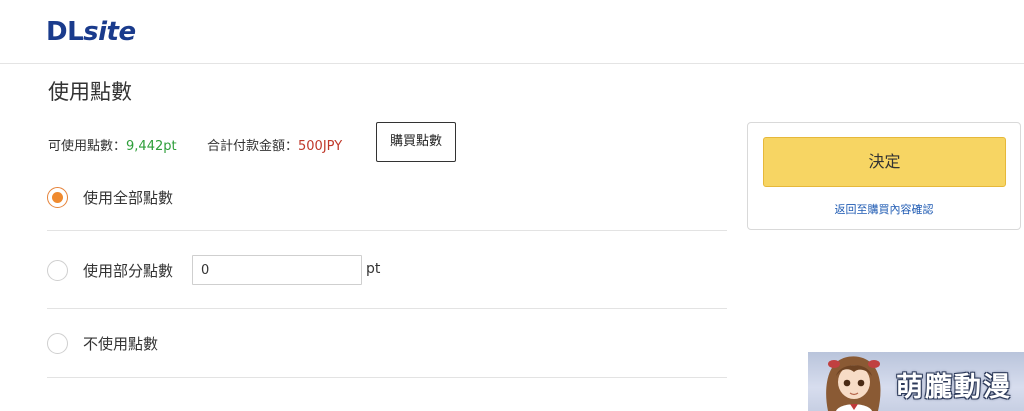 This screenshot has width=1024, height=411. I want to click on option-use-partial-points: 使用部分點數, so click(110, 270).